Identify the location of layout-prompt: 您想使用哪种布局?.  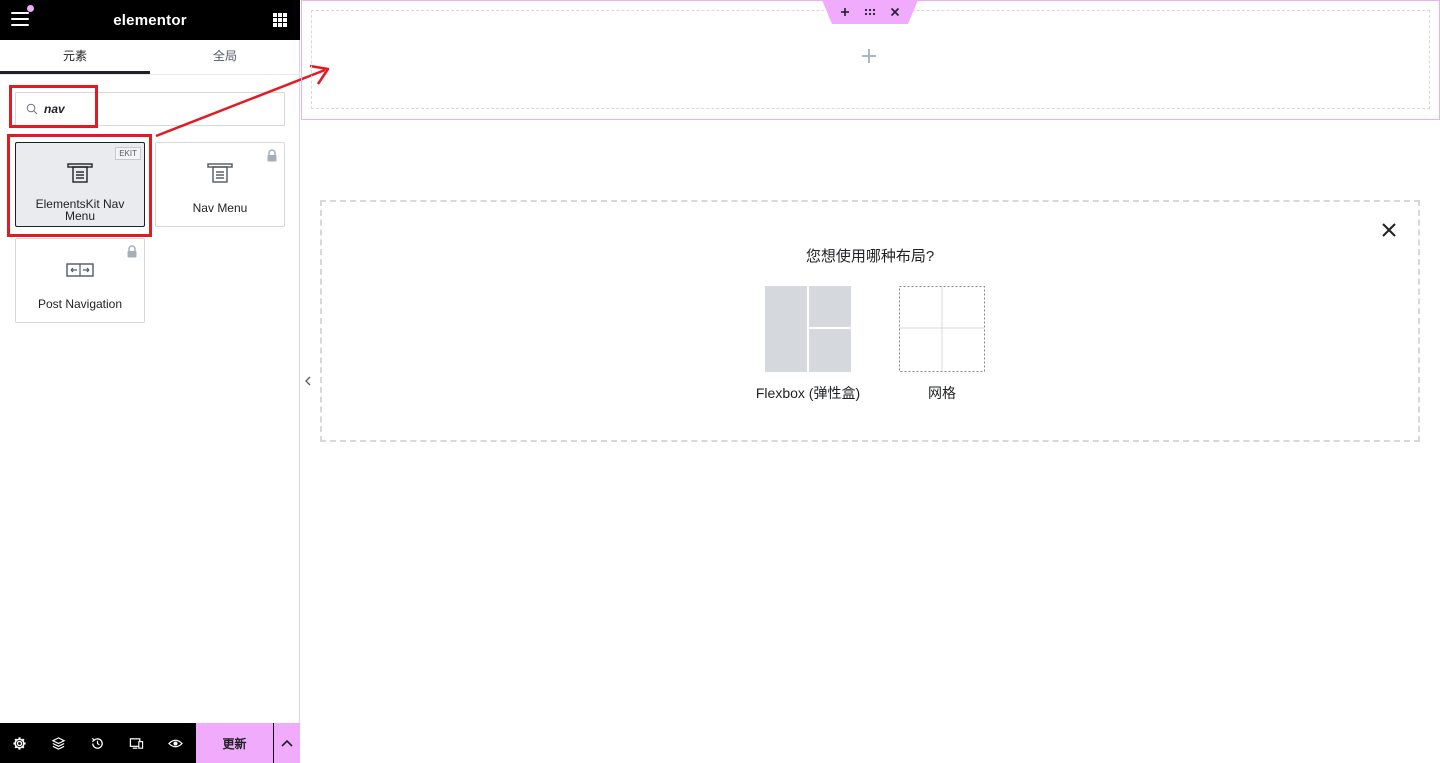
(870, 256).